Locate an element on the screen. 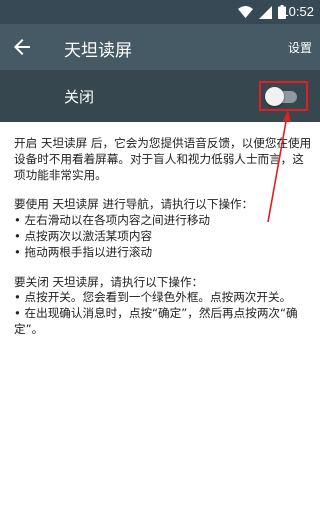  status-icons is located at coordinates (262, 12).